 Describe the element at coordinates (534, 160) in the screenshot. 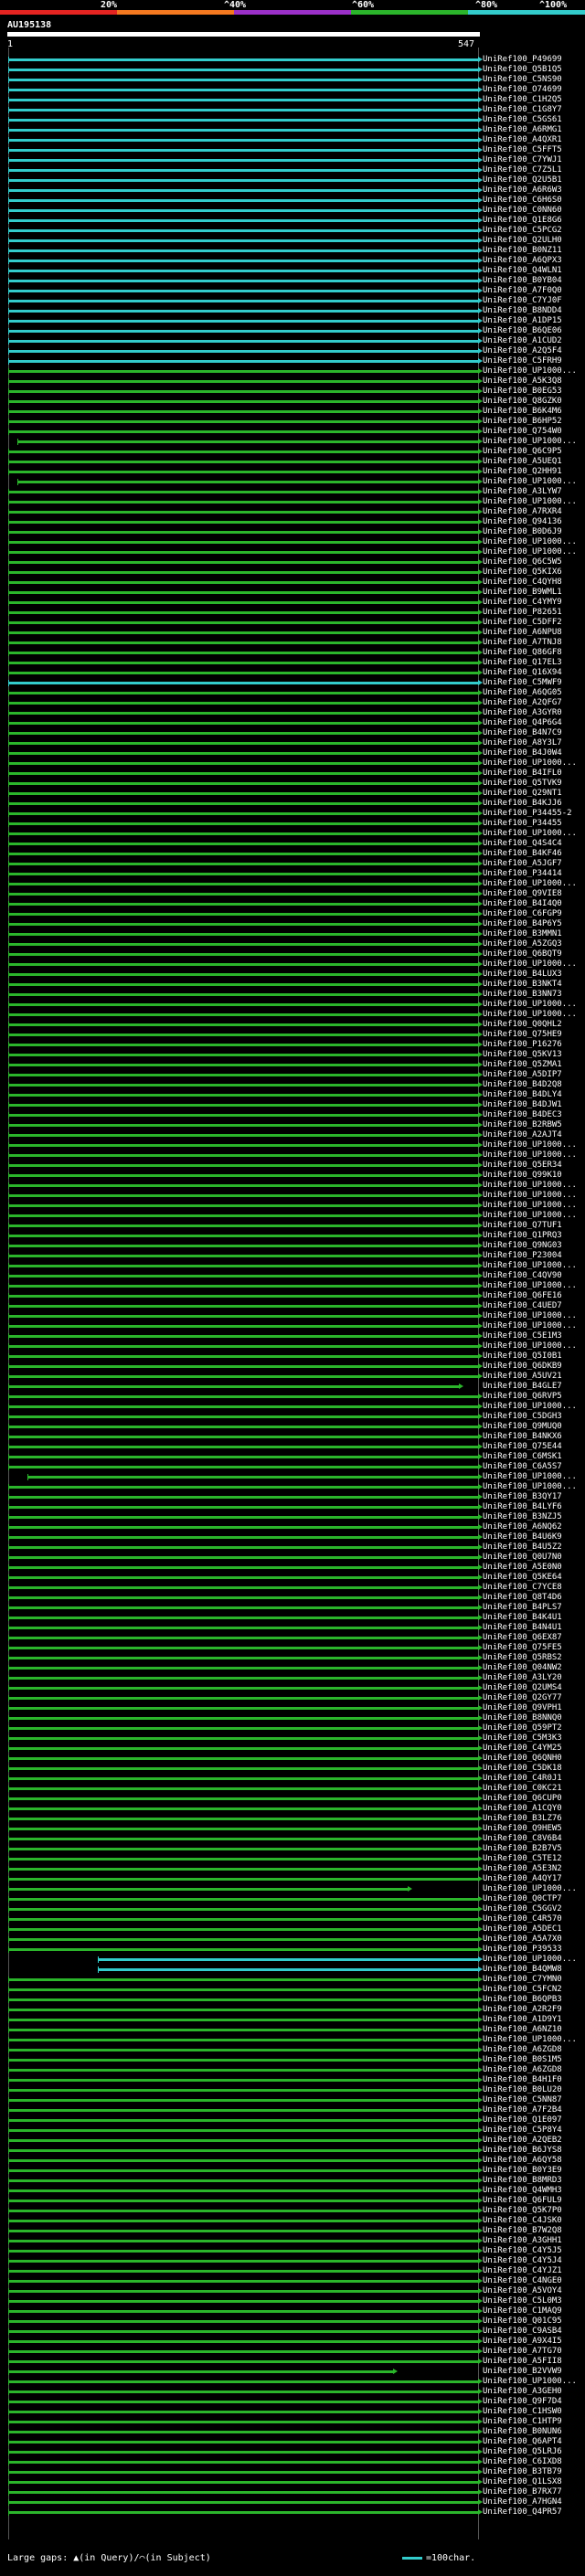

I see `hit-label: UniRef100_C7YWJ1` at that location.